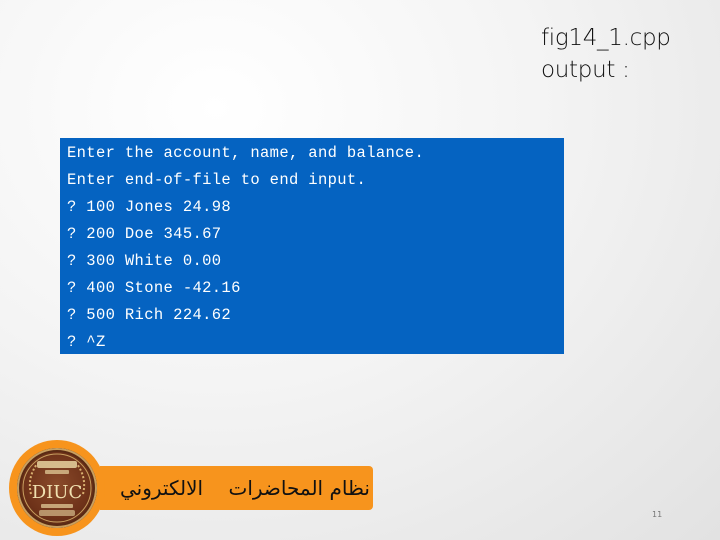 The height and width of the screenshot is (540, 720). I want to click on seal-letters: DIUC, so click(57, 492).